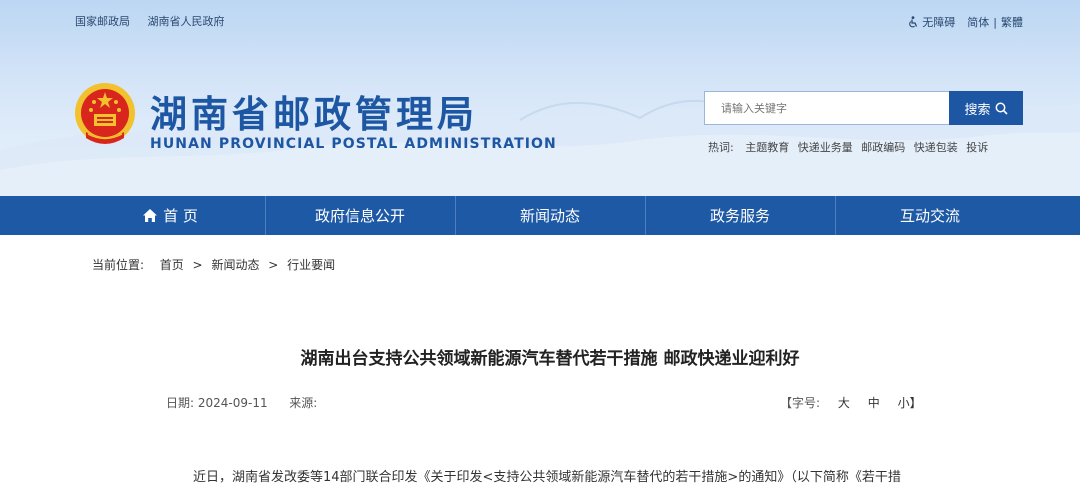 The image size is (1080, 490). I want to click on nav-item-news-label: 新闻动态, so click(549, 216).